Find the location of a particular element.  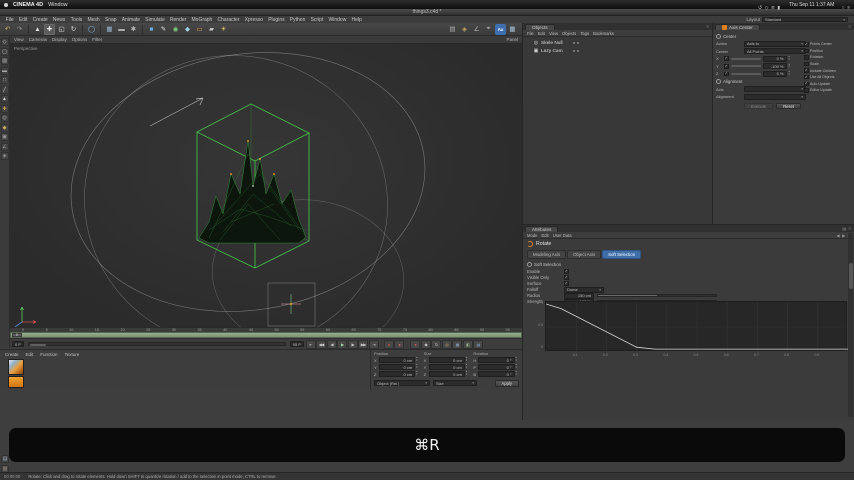

axis-z-checkbox is located at coordinates (726, 74).